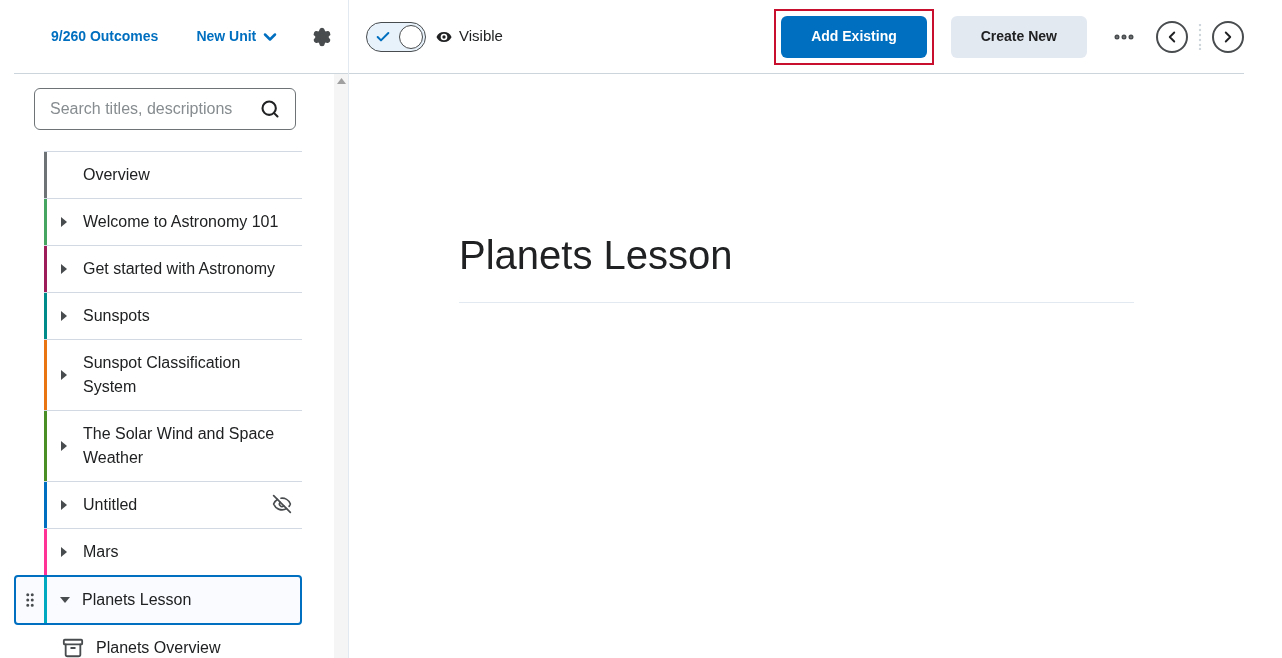 The image size is (1282, 658). I want to click on unit-title: Mars, so click(101, 552).